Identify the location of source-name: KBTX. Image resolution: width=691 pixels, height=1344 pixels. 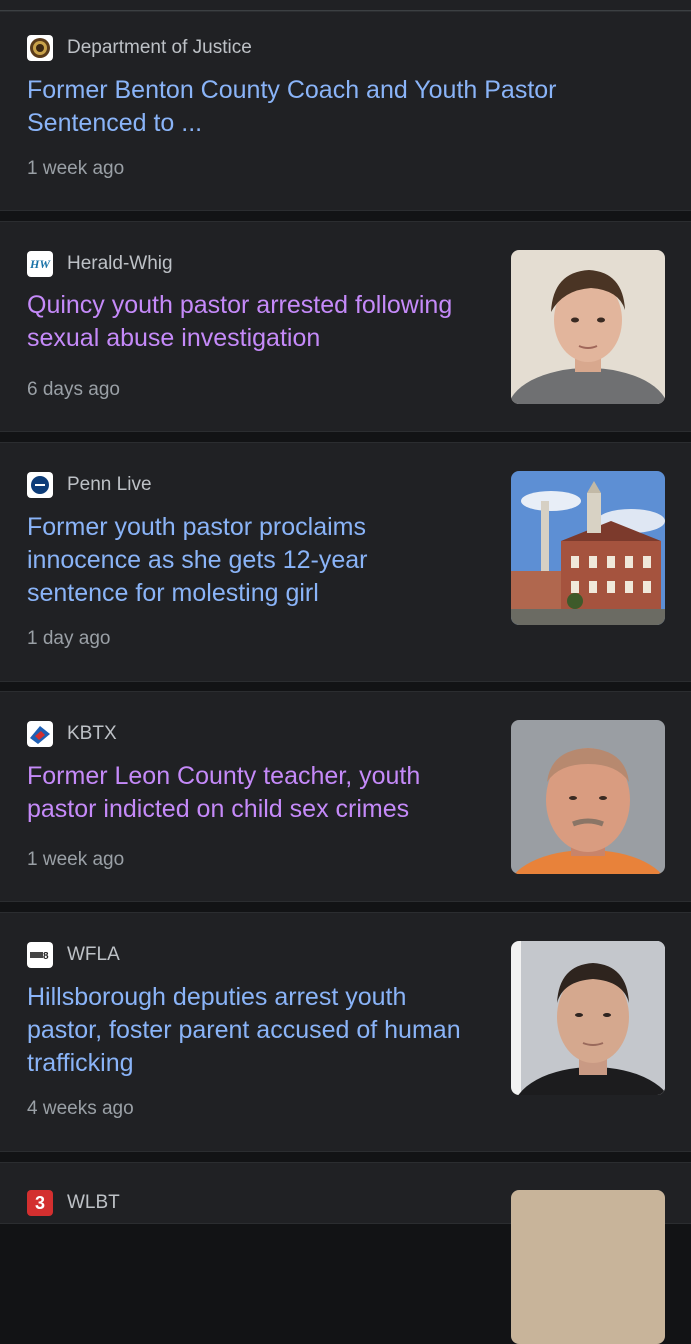
(92, 733).